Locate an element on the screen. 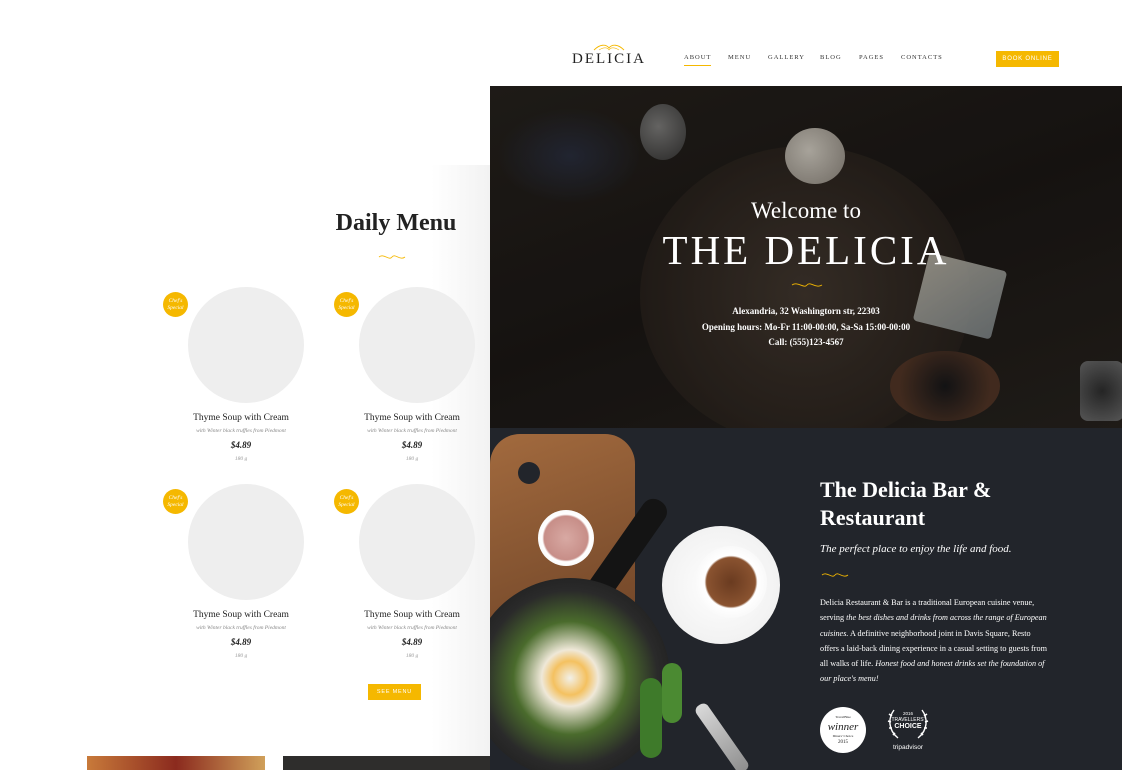 The height and width of the screenshot is (770, 1122). nav-item-contacts: CONTACTS is located at coordinates (922, 59).